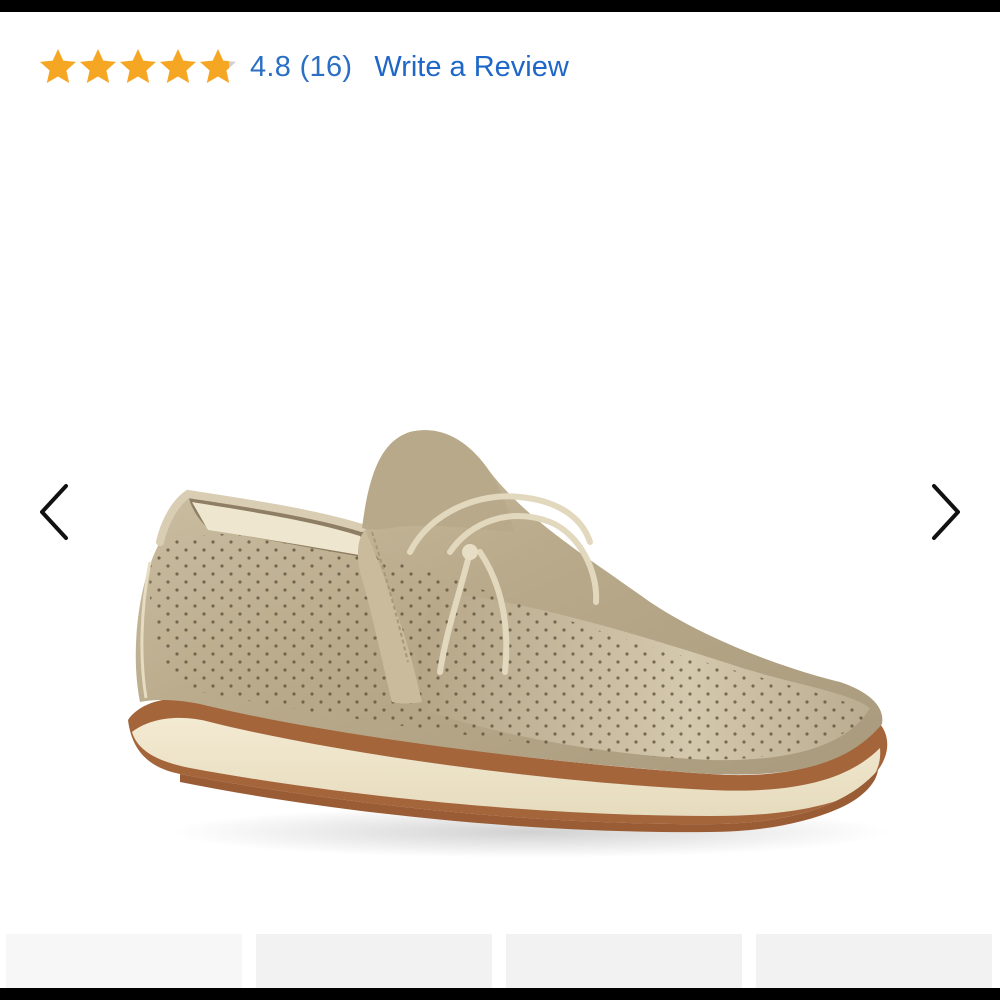 This screenshot has height=1000, width=1000. What do you see at coordinates (500, 961) in the screenshot?
I see `thumbnail-strip` at bounding box center [500, 961].